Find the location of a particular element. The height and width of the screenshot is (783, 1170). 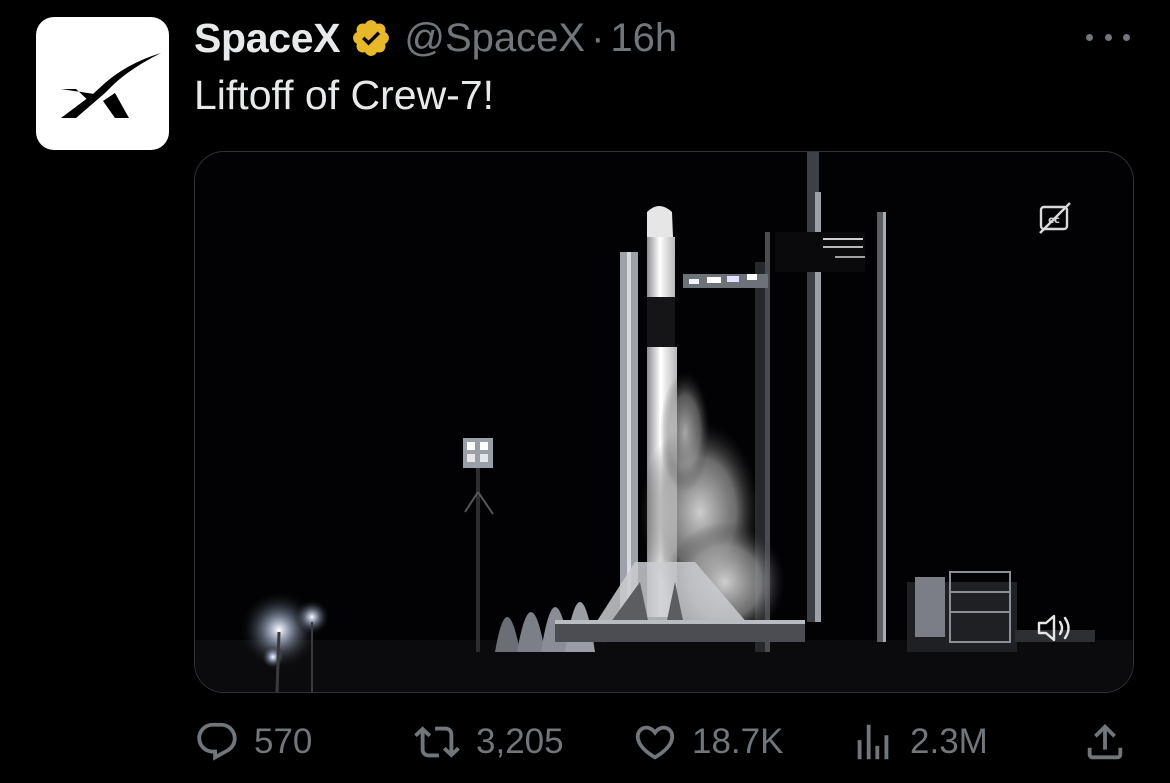

share-button is located at coordinates (1105, 742).